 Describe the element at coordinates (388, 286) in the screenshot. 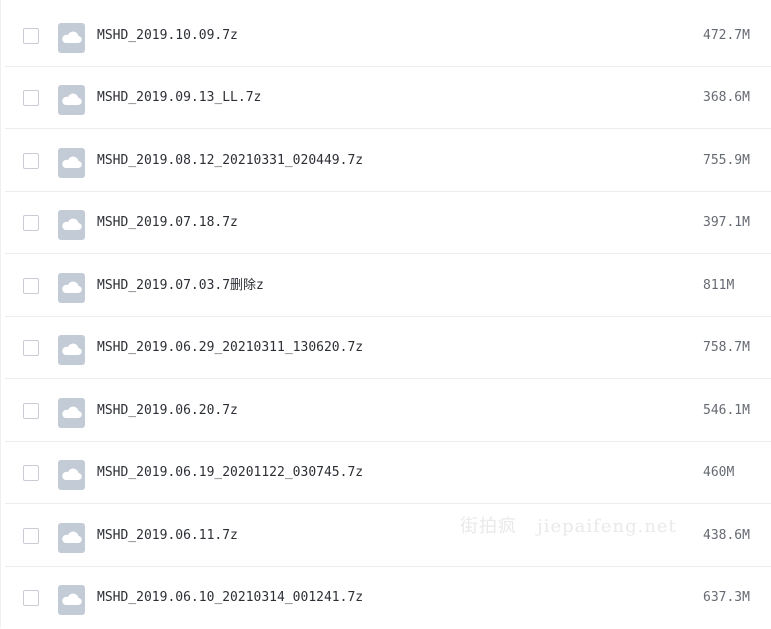

I see `file-row: MSHD_2019.07.03.7删除z 811M` at that location.